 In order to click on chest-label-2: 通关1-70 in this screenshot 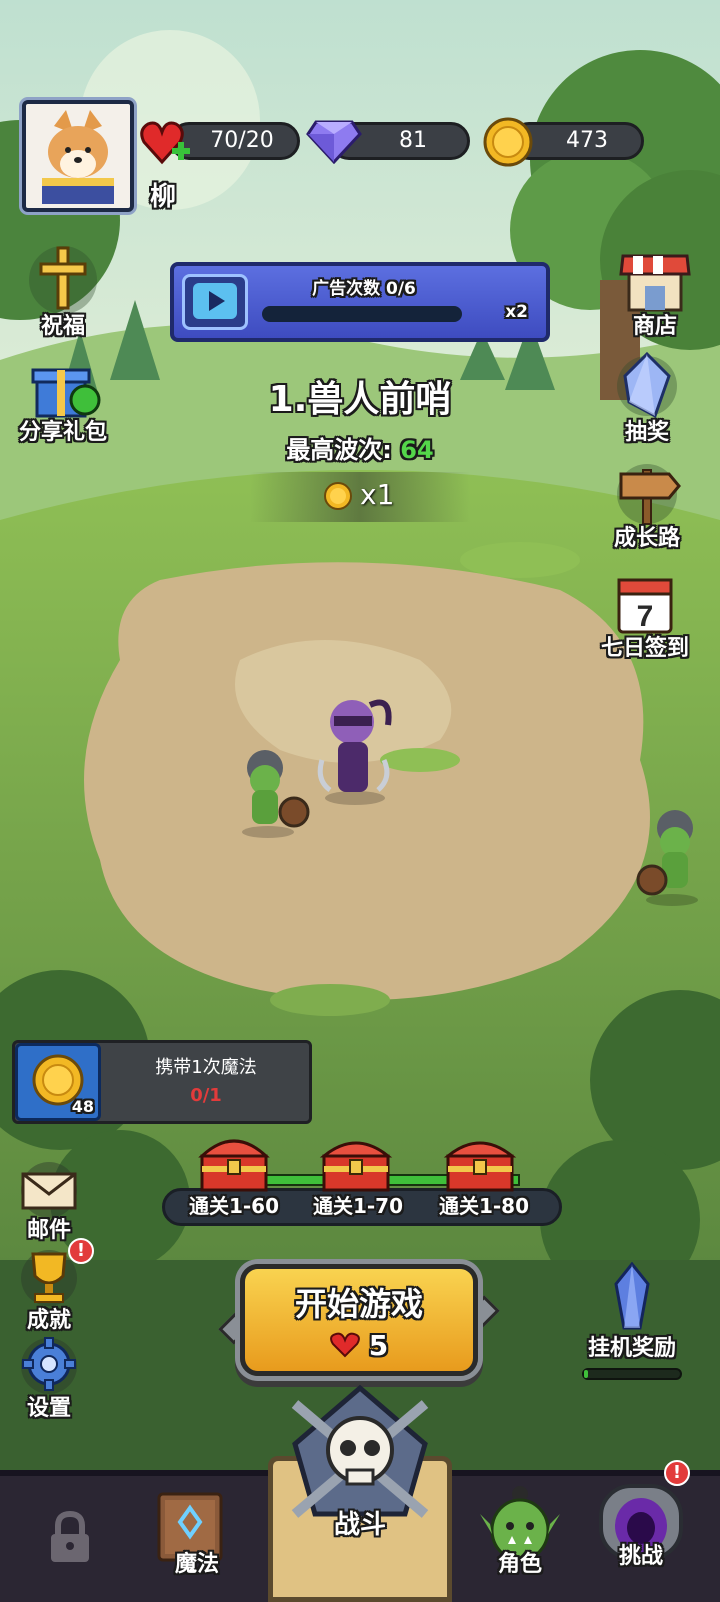, I will do `click(358, 1206)`.